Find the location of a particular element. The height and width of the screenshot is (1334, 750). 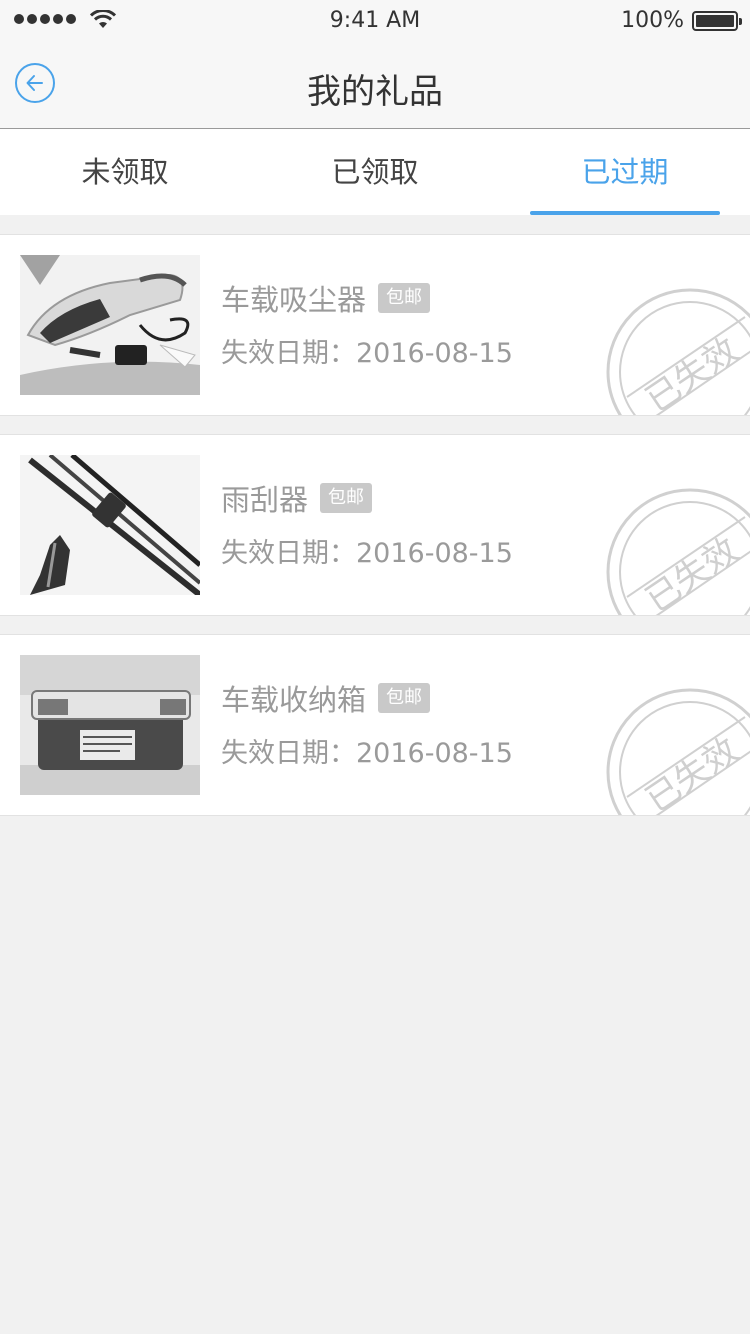

gift-list-item: 雨刮器 包邮 失效日期：2016-08-15 已失效 is located at coordinates (375, 525).